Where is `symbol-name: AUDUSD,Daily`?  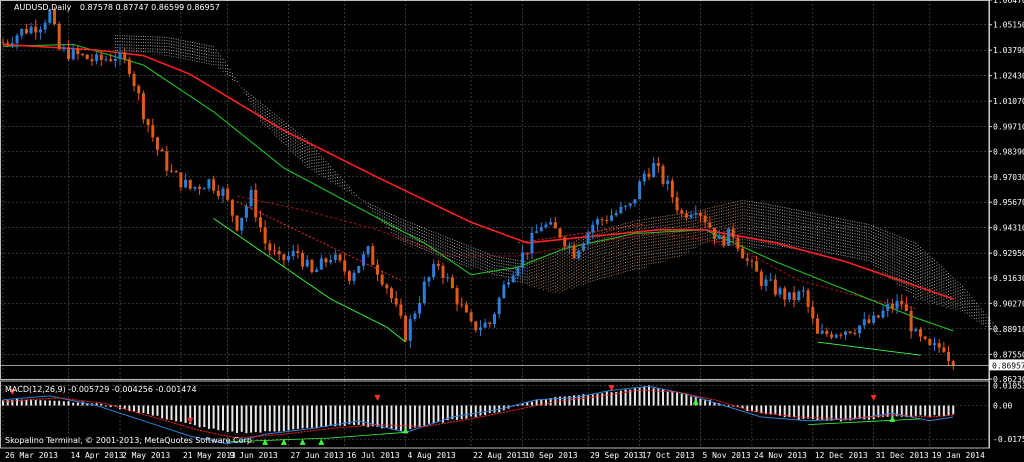 symbol-name: AUDUSD,Daily is located at coordinates (43, 7).